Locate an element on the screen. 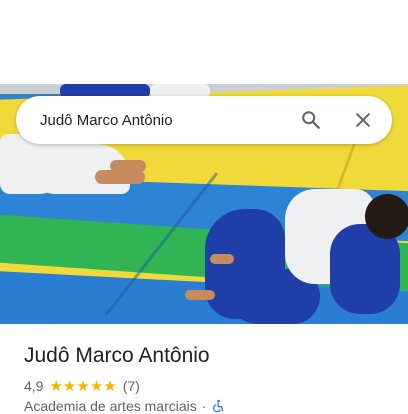 This screenshot has width=408, height=414. category-row: Academia de artes marciais · is located at coordinates (124, 406).